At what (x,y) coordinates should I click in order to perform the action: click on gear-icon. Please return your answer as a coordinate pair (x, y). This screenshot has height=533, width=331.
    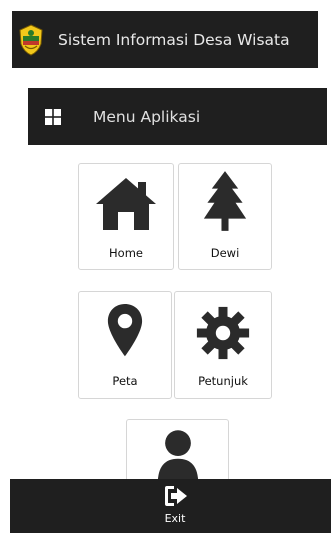
    Looking at the image, I should click on (223, 333).